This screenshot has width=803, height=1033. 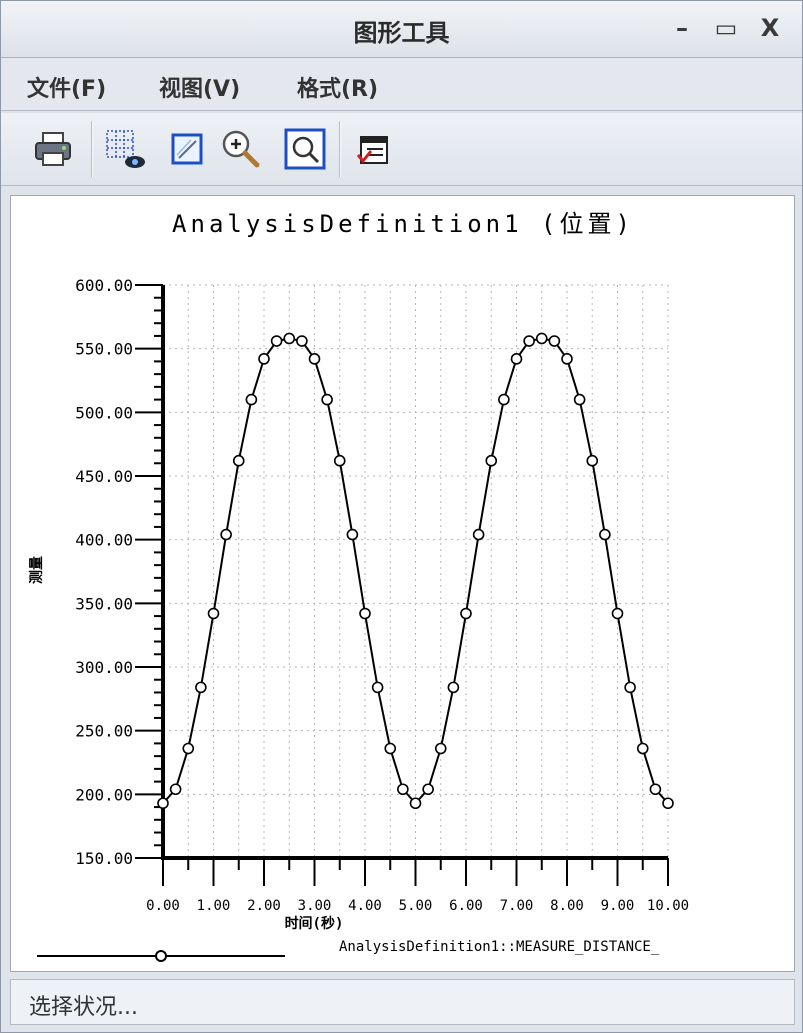 What do you see at coordinates (161, 956) in the screenshot?
I see `legend-marker` at bounding box center [161, 956].